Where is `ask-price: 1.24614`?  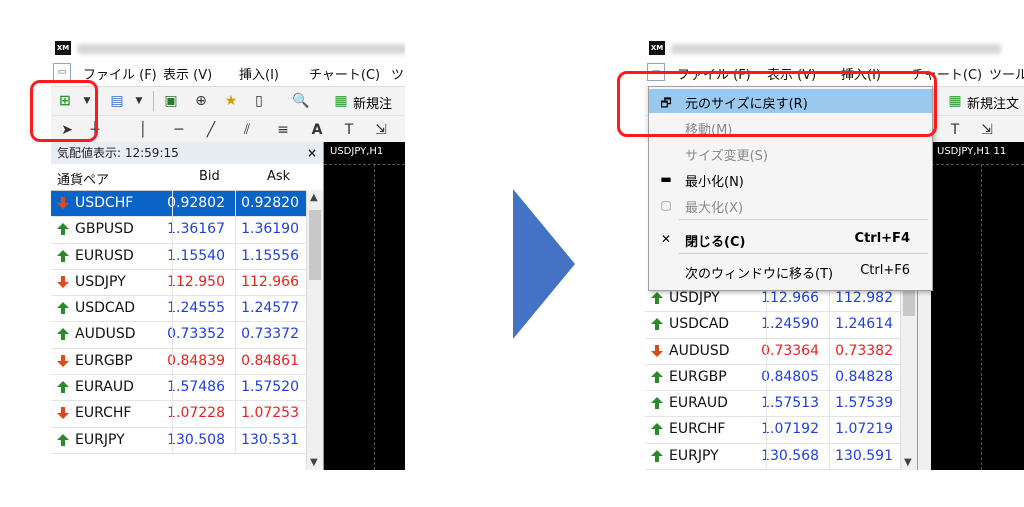 ask-price: 1.24614 is located at coordinates (864, 324).